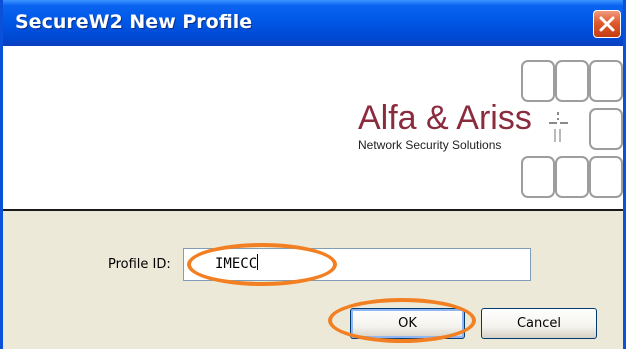  What do you see at coordinates (558, 127) in the screenshot?
I see `vendor-logo-icon` at bounding box center [558, 127].